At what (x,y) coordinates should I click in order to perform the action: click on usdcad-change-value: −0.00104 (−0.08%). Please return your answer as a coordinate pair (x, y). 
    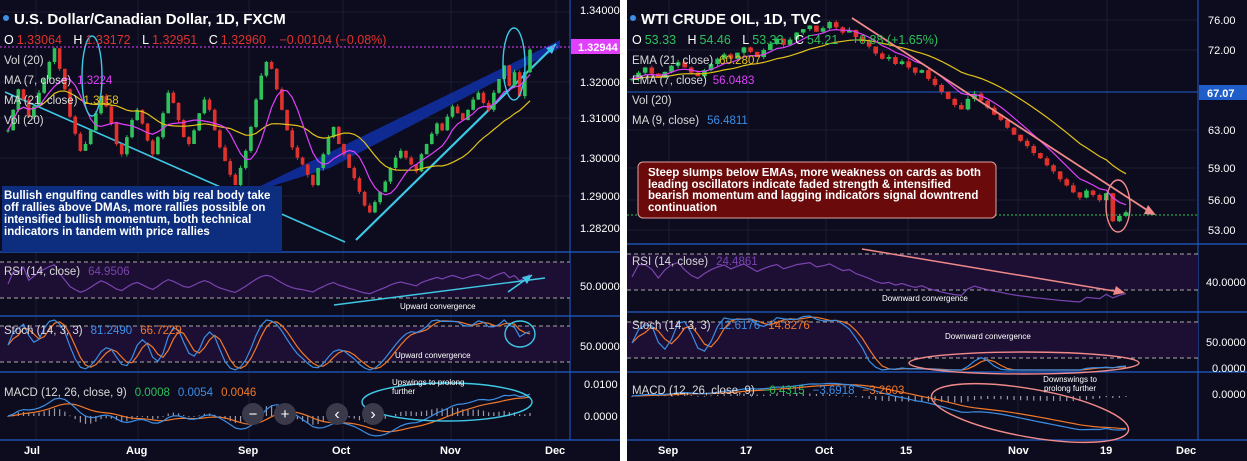
    Looking at the image, I should click on (332, 40).